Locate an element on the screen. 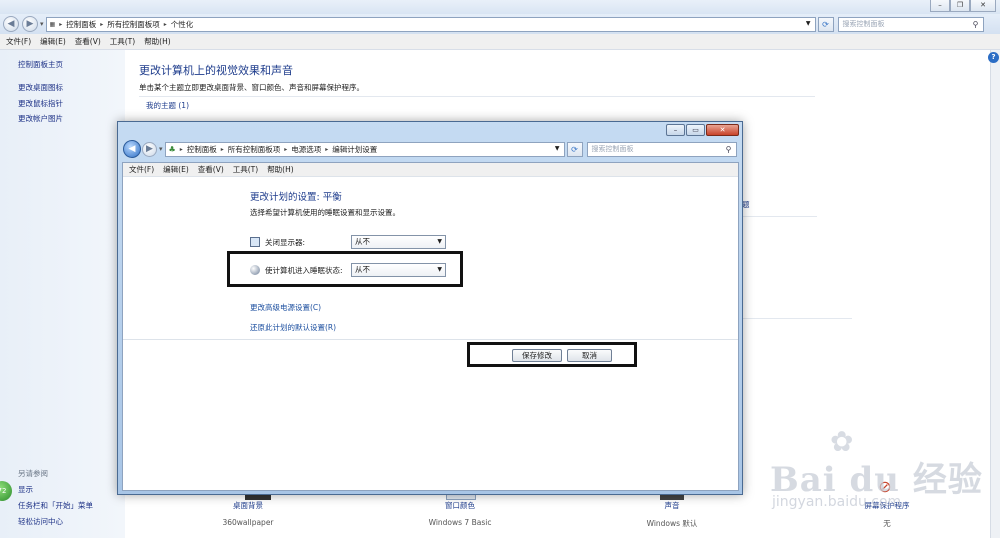  sidebar-item-mouse-pointer: 更改鼠标指针 is located at coordinates (40, 103).